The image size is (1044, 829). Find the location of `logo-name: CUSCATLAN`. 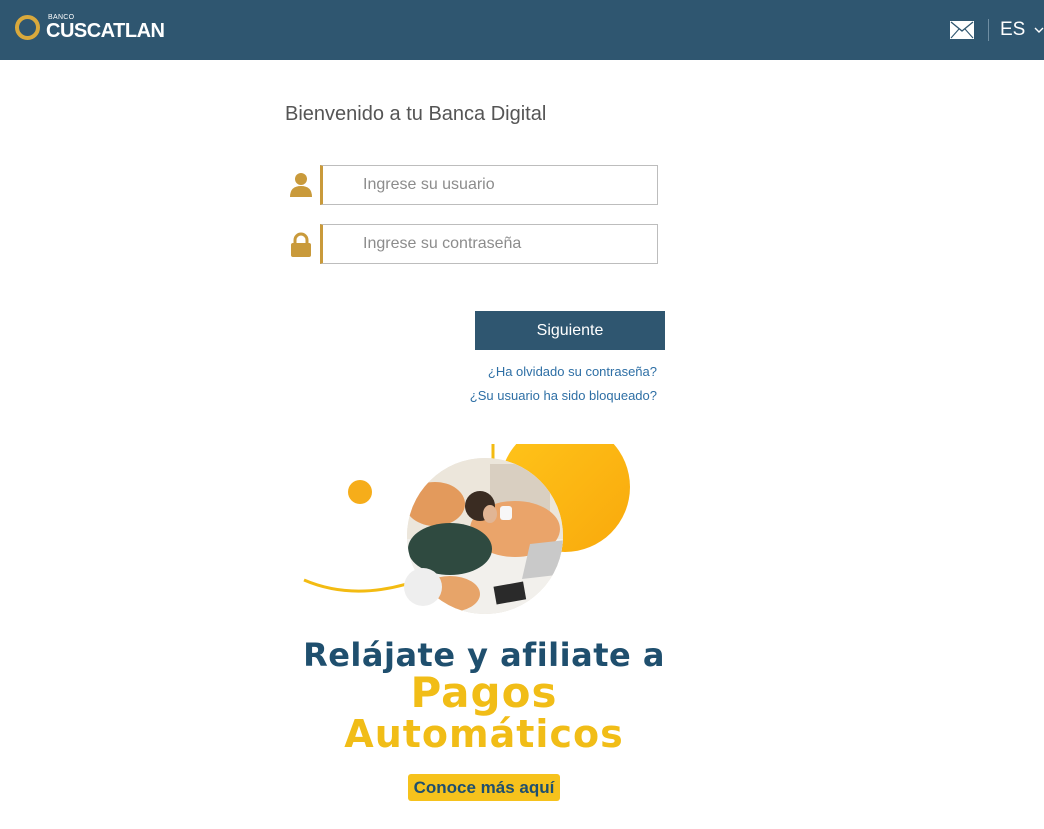

logo-name: CUSCATLAN is located at coordinates (105, 31).